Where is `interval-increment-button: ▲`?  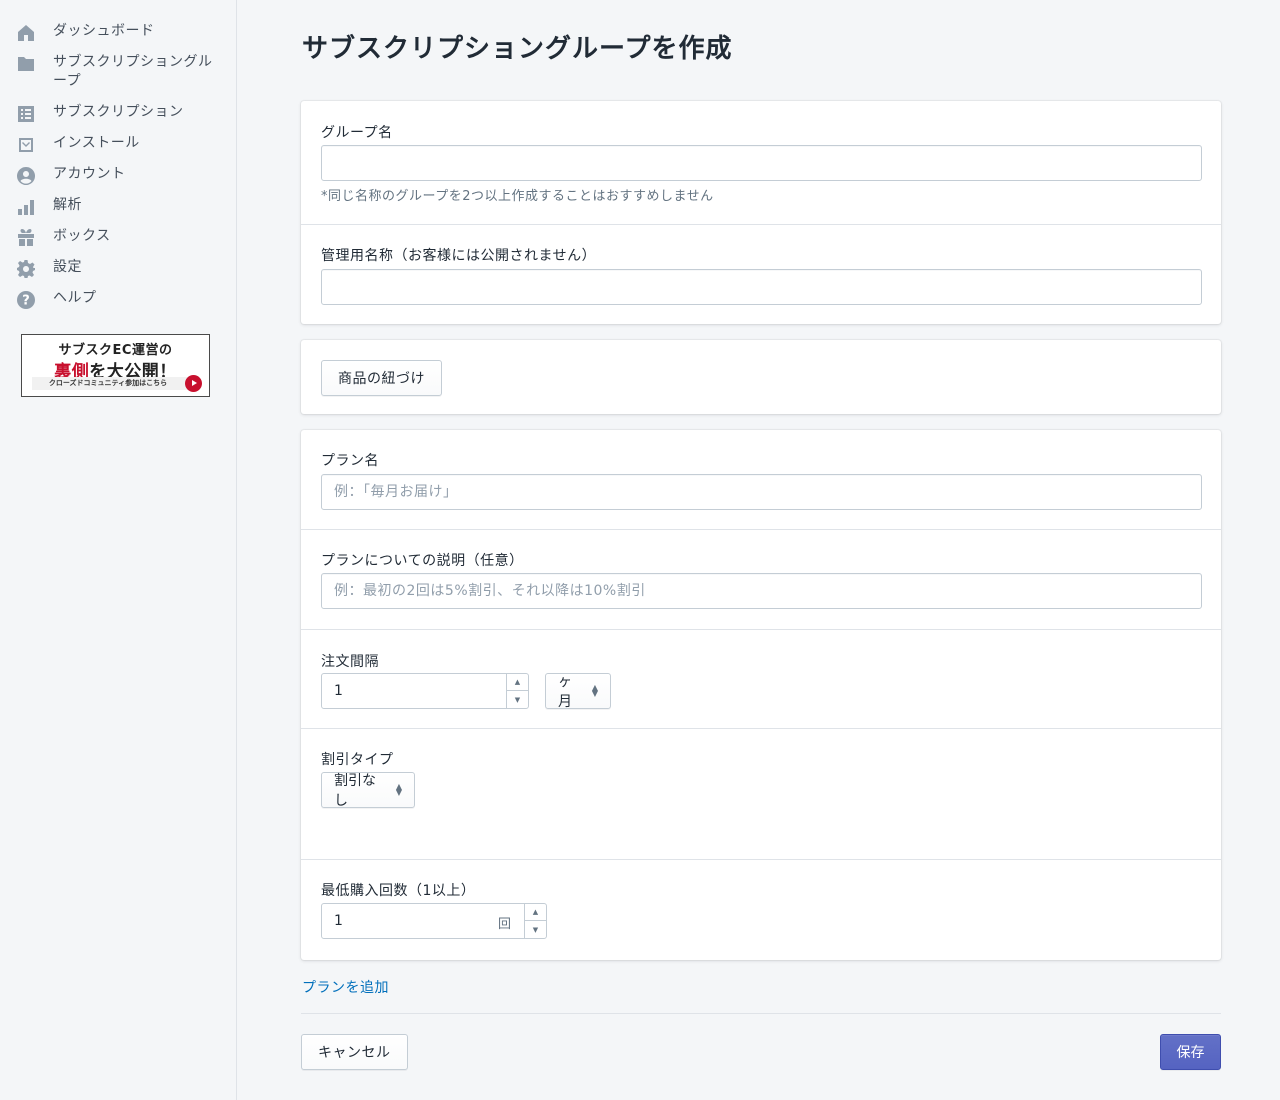 interval-increment-button: ▲ is located at coordinates (517, 682).